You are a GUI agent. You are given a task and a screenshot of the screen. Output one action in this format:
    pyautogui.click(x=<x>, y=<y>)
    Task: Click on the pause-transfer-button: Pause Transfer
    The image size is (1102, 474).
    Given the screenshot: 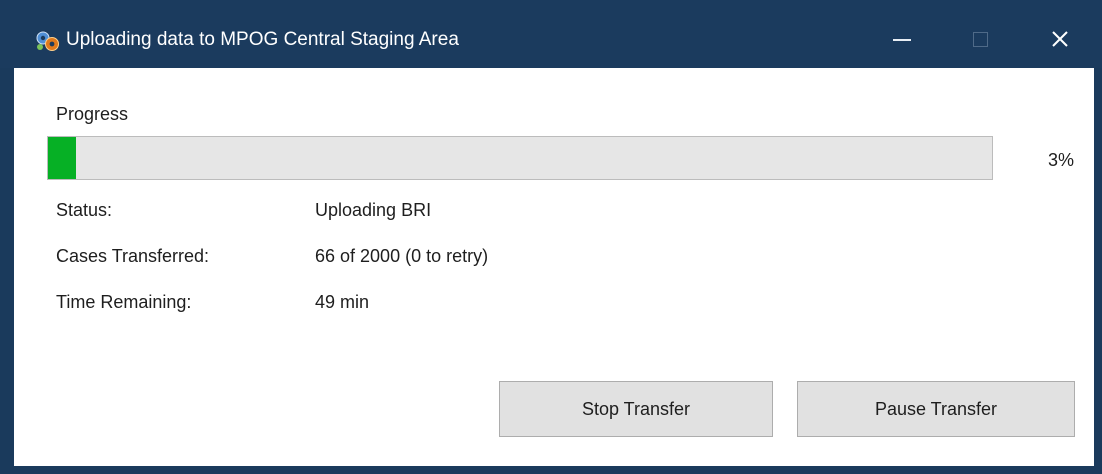 What is the action you would take?
    pyautogui.click(x=936, y=409)
    